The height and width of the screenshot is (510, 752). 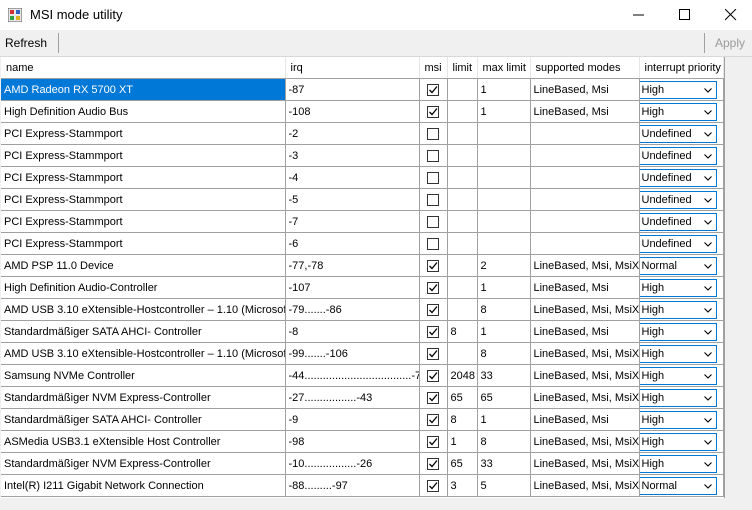 I want to click on cell-irq: -79.......-86, so click(x=352, y=309).